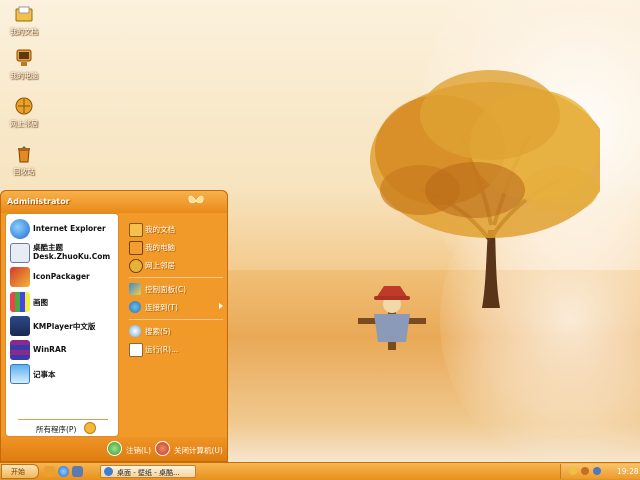  I want to click on logoff-label: 注销(L), so click(139, 450).